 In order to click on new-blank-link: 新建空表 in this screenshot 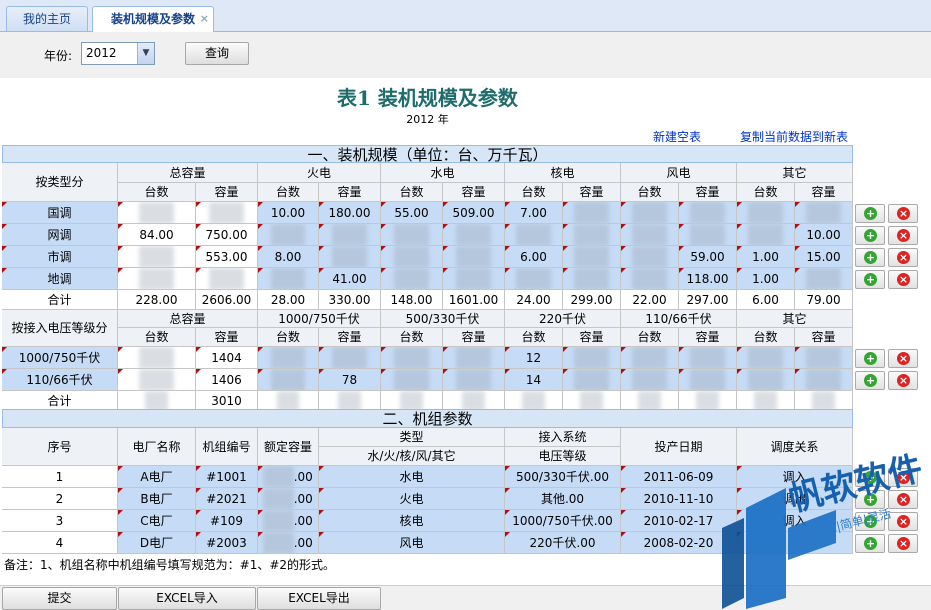, I will do `click(677, 136)`.